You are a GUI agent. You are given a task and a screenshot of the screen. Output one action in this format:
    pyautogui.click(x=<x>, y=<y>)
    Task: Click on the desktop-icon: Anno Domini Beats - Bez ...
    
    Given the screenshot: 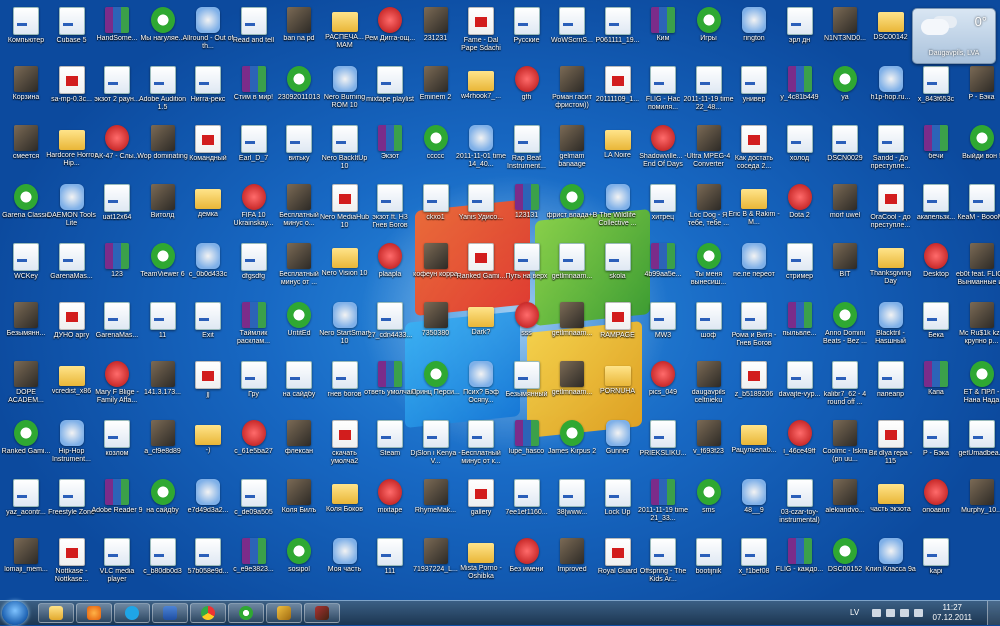 What is the action you would take?
    pyautogui.click(x=845, y=325)
    